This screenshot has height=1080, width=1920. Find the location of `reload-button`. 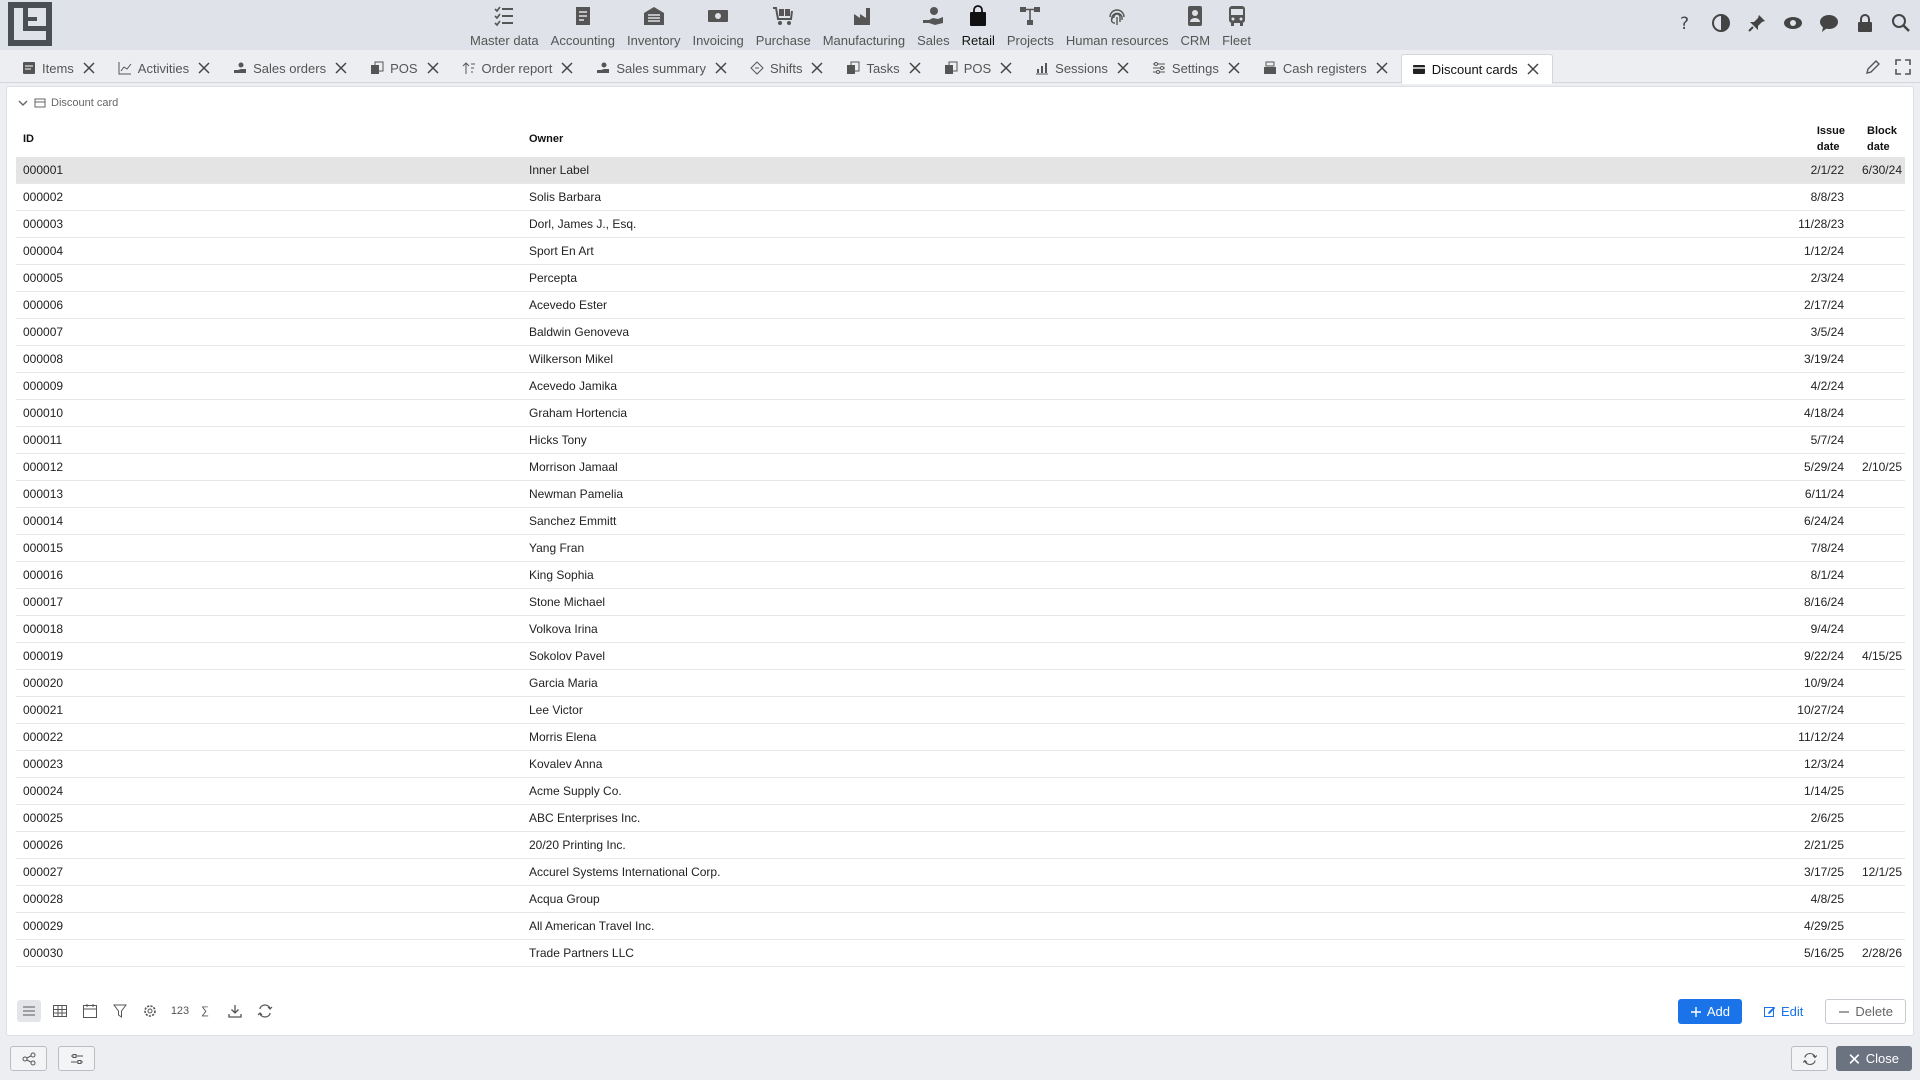

reload-button is located at coordinates (1809, 1058).